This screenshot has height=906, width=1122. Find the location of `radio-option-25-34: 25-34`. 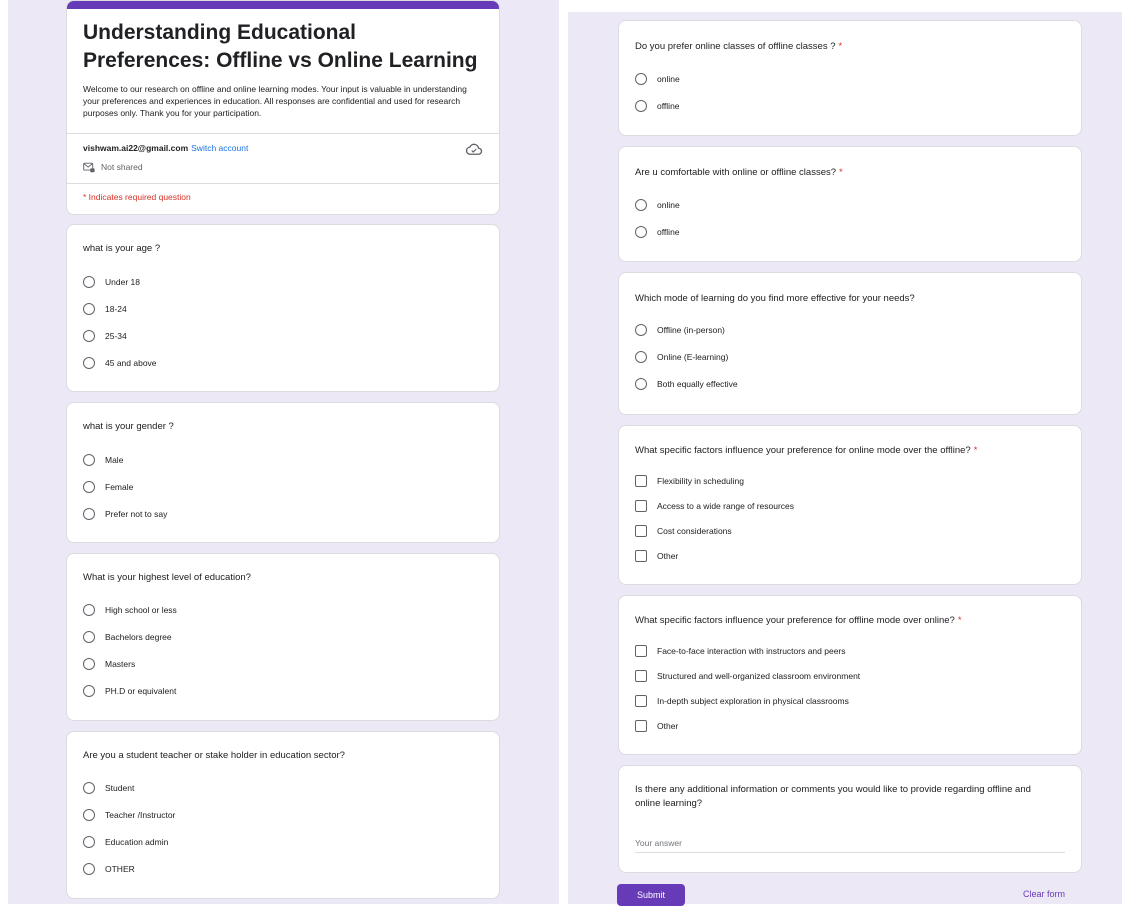

radio-option-25-34: 25-34 is located at coordinates (105, 336).